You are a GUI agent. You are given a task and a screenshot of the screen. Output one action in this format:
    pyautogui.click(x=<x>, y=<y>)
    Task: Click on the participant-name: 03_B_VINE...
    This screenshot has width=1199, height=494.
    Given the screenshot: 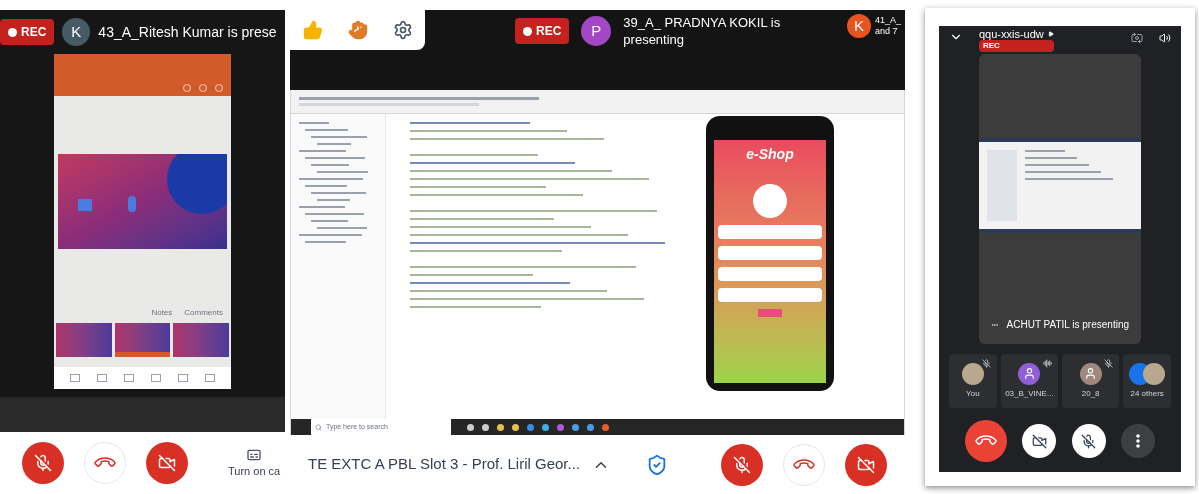 What is the action you would take?
    pyautogui.click(x=1029, y=393)
    